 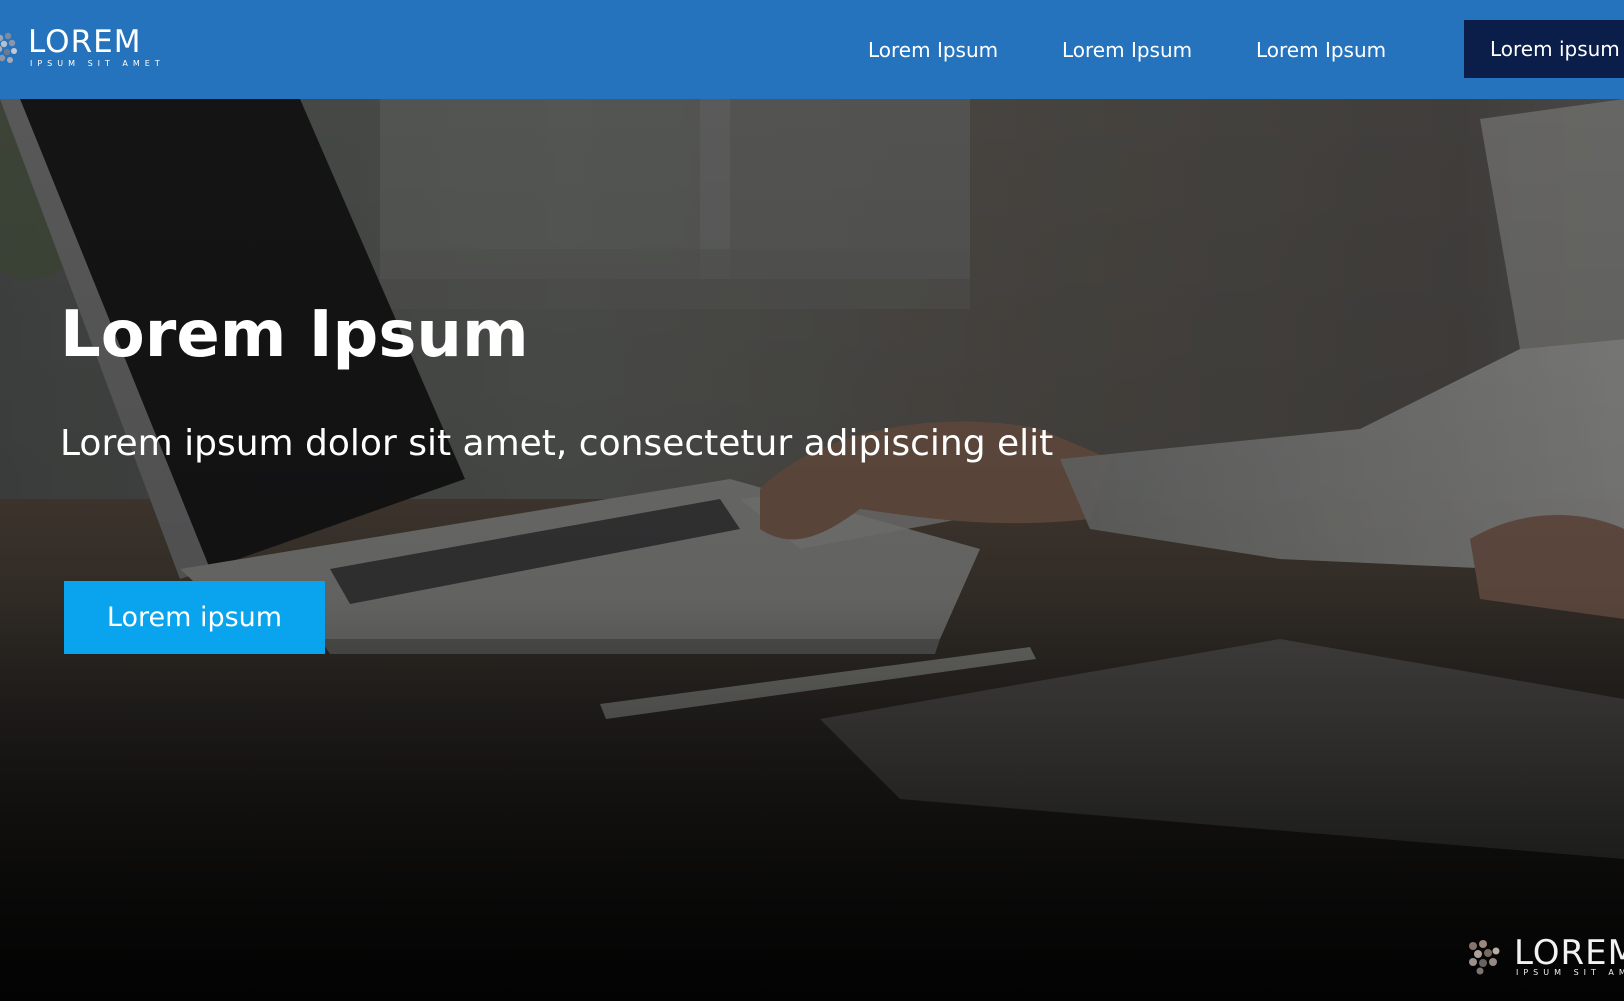 What do you see at coordinates (1321, 50) in the screenshot?
I see `nav-link-3: Lorem Ipsum` at bounding box center [1321, 50].